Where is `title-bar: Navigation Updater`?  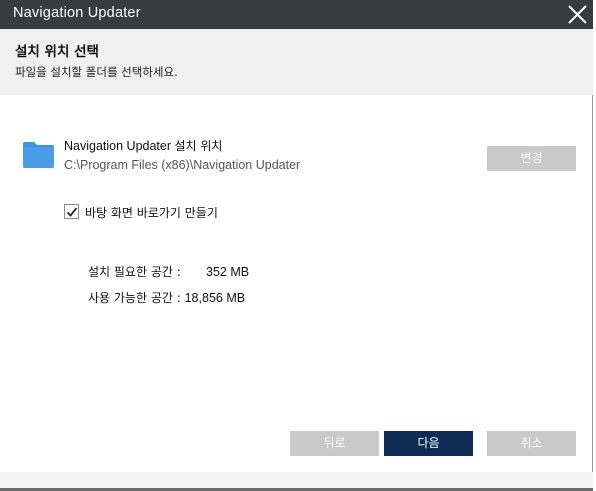 title-bar: Navigation Updater is located at coordinates (296, 14).